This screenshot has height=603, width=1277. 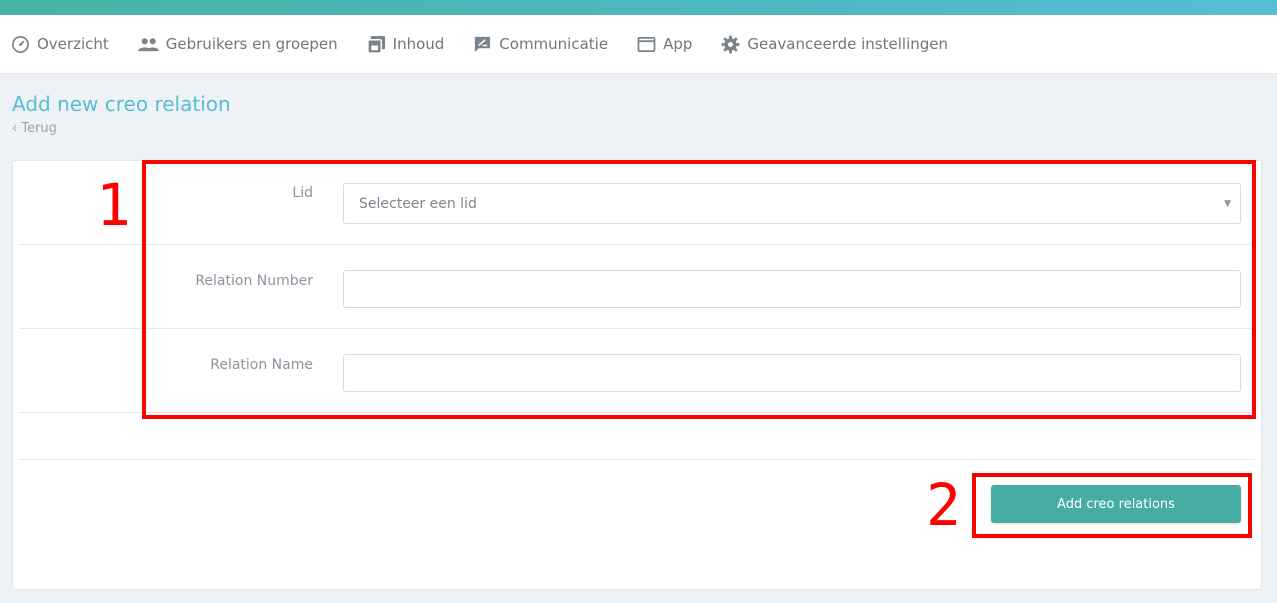 I want to click on nav-item-label: Geavanceerde instellingen, so click(x=848, y=44).